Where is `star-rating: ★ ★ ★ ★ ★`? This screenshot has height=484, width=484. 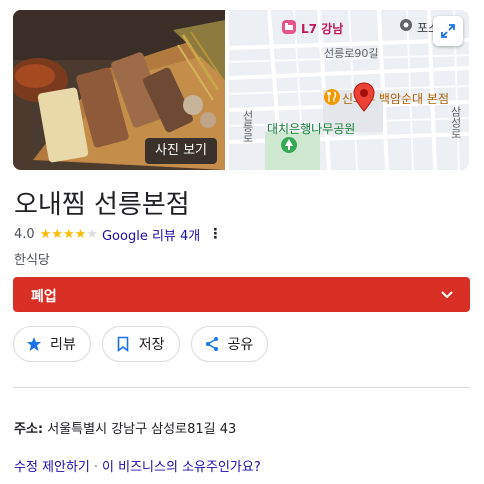 star-rating: ★ ★ ★ ★ ★ is located at coordinates (69, 234).